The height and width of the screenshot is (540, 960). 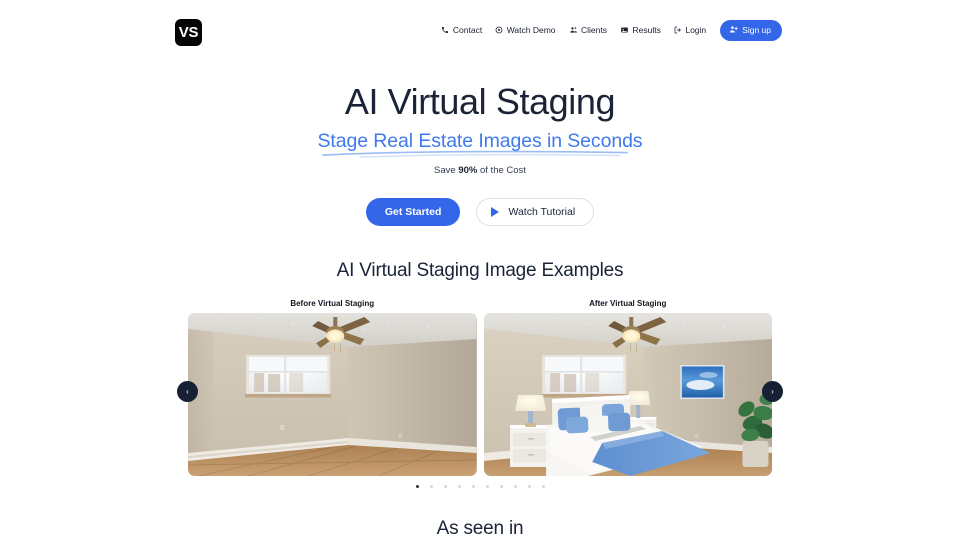 What do you see at coordinates (573, 30) in the screenshot?
I see `users-icon` at bounding box center [573, 30].